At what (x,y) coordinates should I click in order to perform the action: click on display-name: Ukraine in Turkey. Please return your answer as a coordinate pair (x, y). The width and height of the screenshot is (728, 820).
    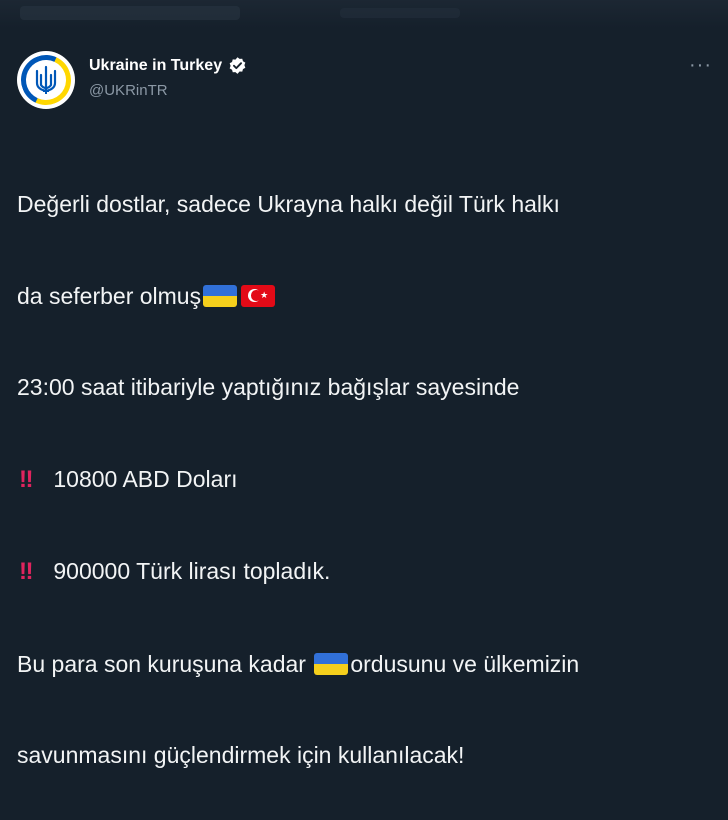
    Looking at the image, I should click on (155, 66).